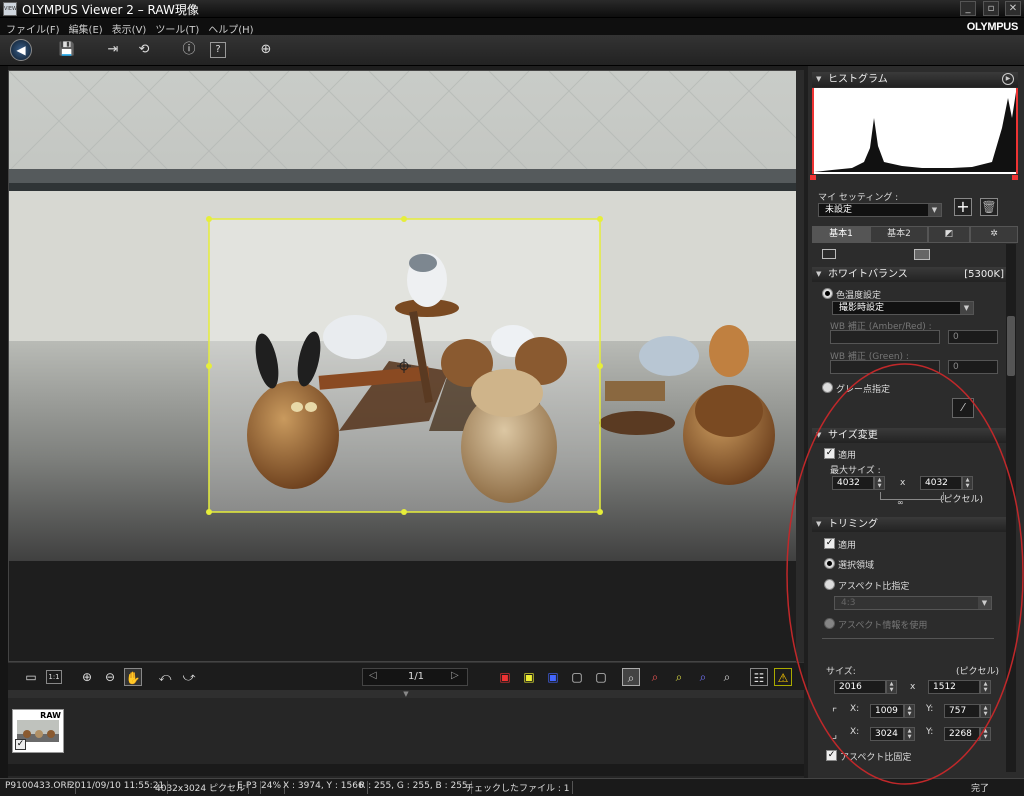 Image resolution: width=1024 pixels, height=796 pixels. I want to click on trim-y1-spinner: ▲ ▼, so click(985, 711).